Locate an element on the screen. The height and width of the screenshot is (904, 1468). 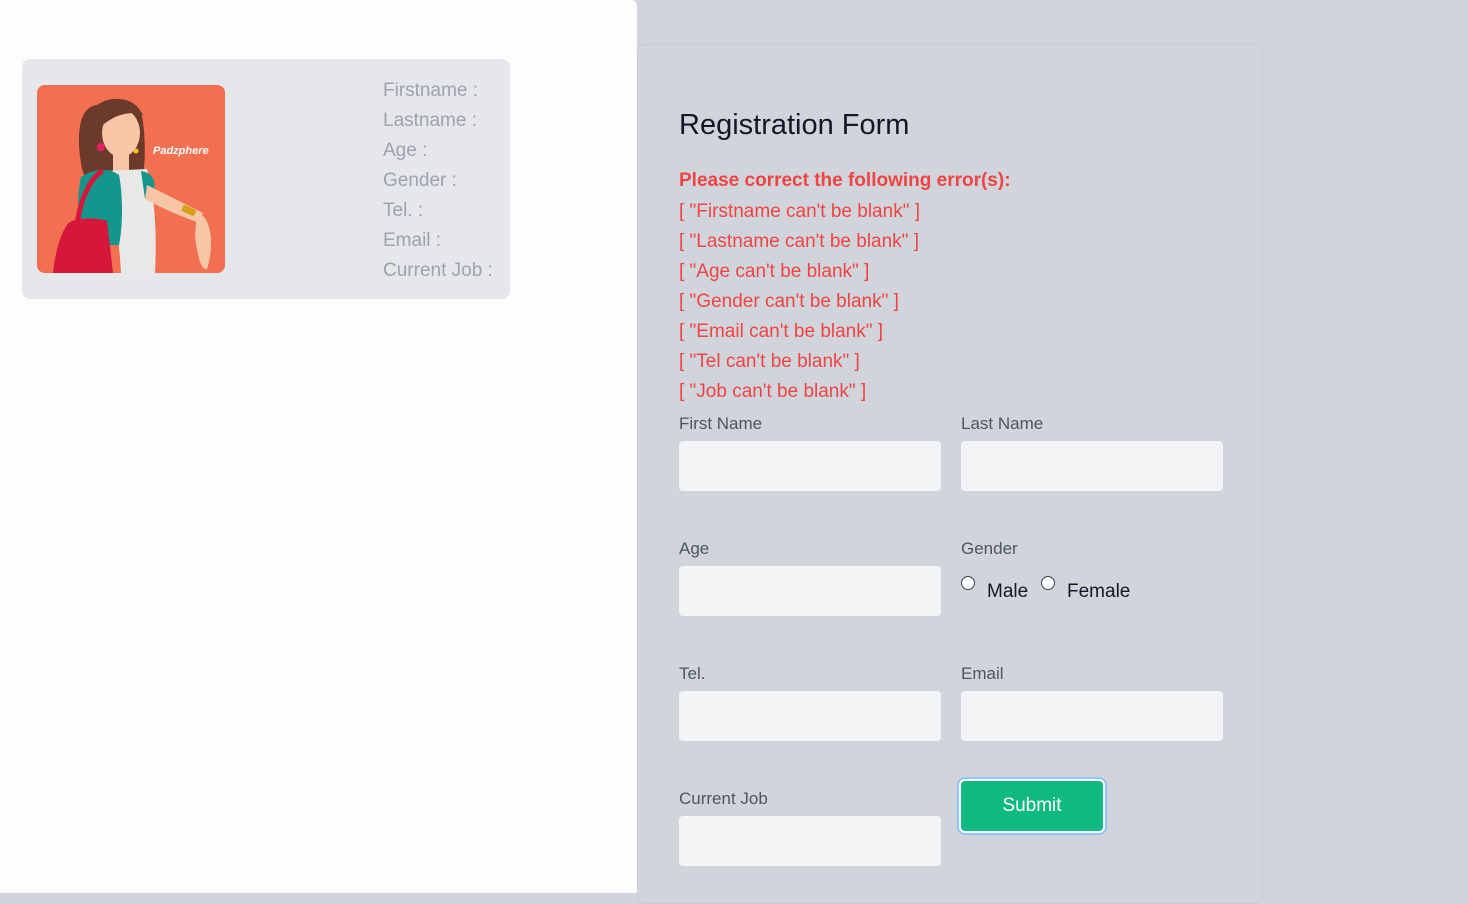
email-input is located at coordinates (1092, 716).